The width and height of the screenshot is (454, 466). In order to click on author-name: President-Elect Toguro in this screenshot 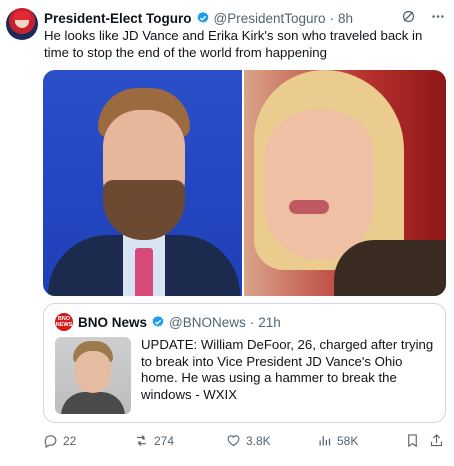, I will do `click(118, 18)`.